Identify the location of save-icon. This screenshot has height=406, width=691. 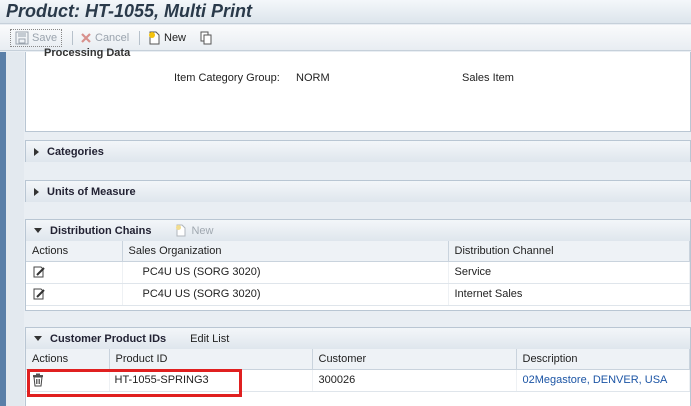
(22, 38).